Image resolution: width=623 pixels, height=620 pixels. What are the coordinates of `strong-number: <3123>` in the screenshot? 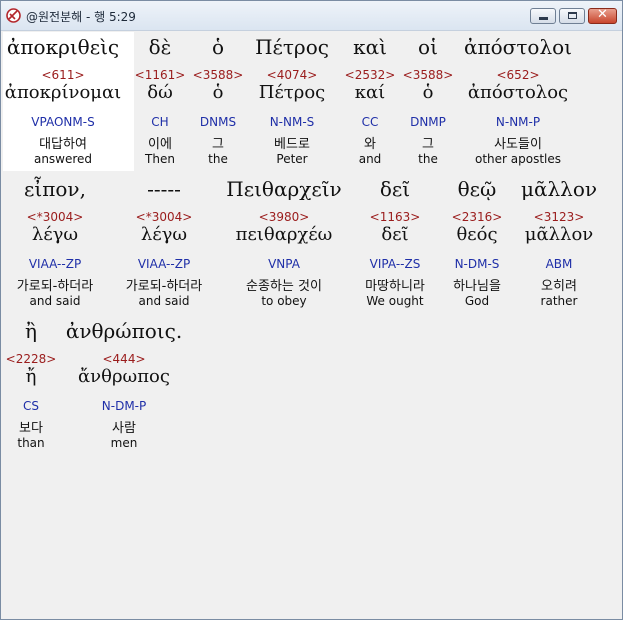 It's located at (559, 217).